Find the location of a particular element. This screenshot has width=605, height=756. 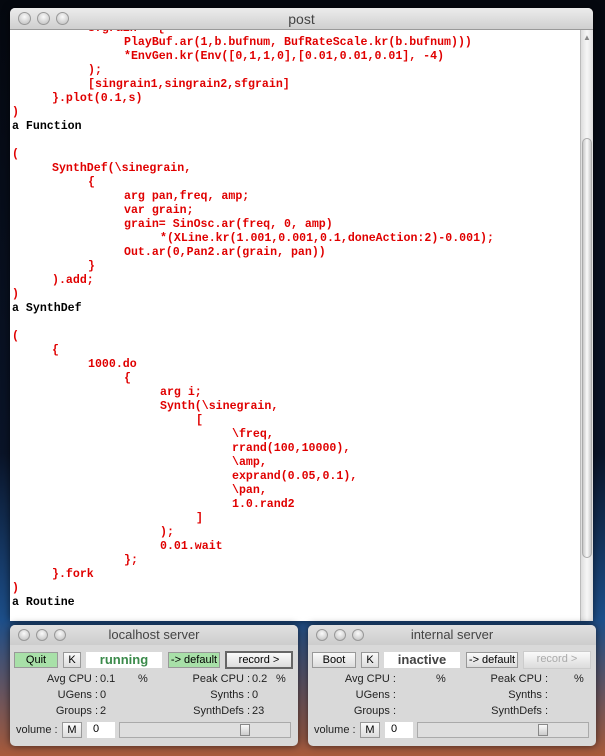

code-line: }; is located at coordinates (131, 560).